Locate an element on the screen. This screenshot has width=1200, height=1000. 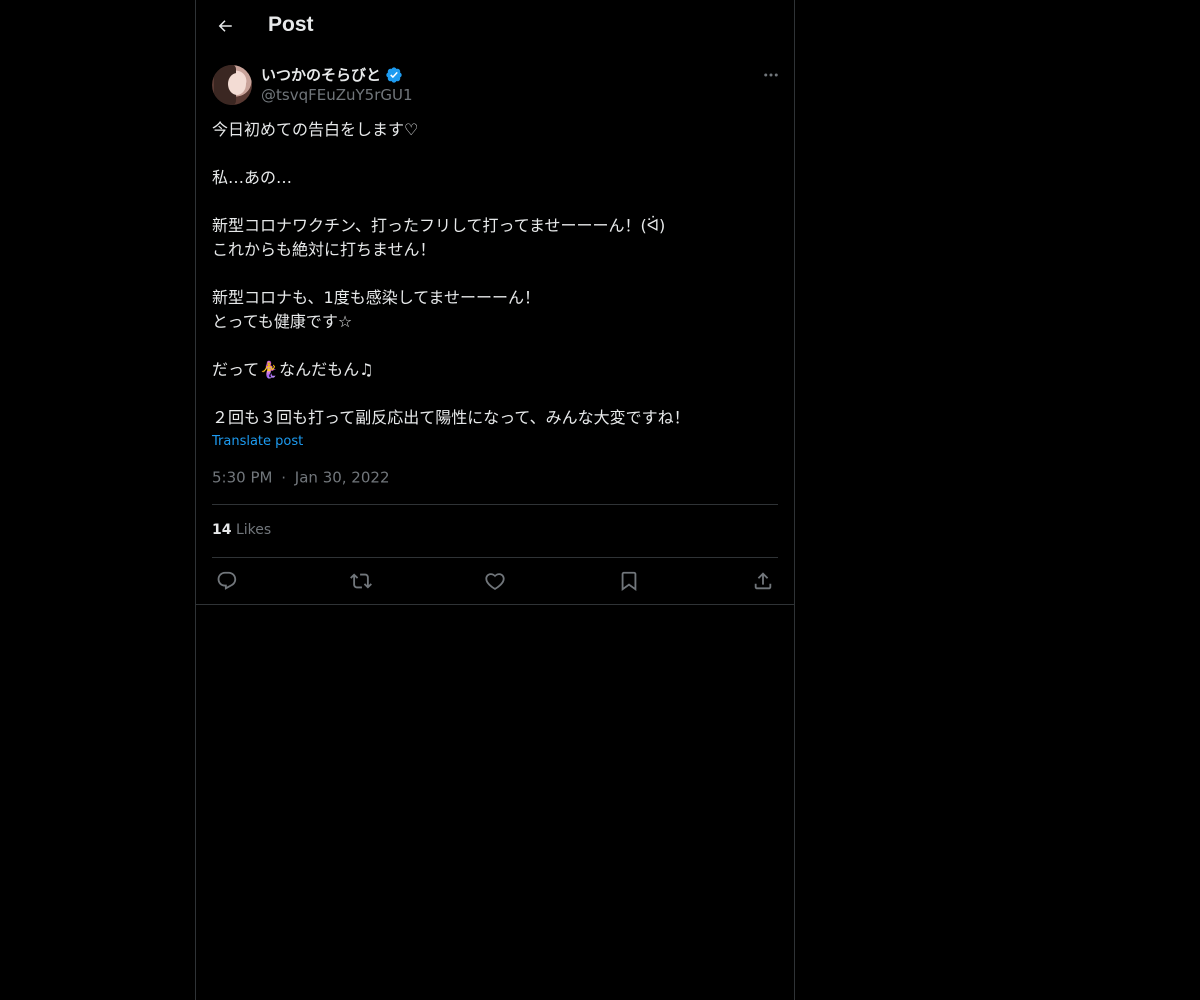
reply-icon is located at coordinates (227, 581).